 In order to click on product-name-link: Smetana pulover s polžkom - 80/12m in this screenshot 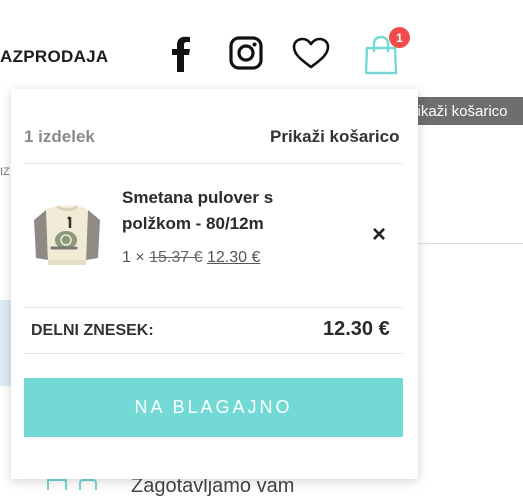, I will do `click(222, 211)`.